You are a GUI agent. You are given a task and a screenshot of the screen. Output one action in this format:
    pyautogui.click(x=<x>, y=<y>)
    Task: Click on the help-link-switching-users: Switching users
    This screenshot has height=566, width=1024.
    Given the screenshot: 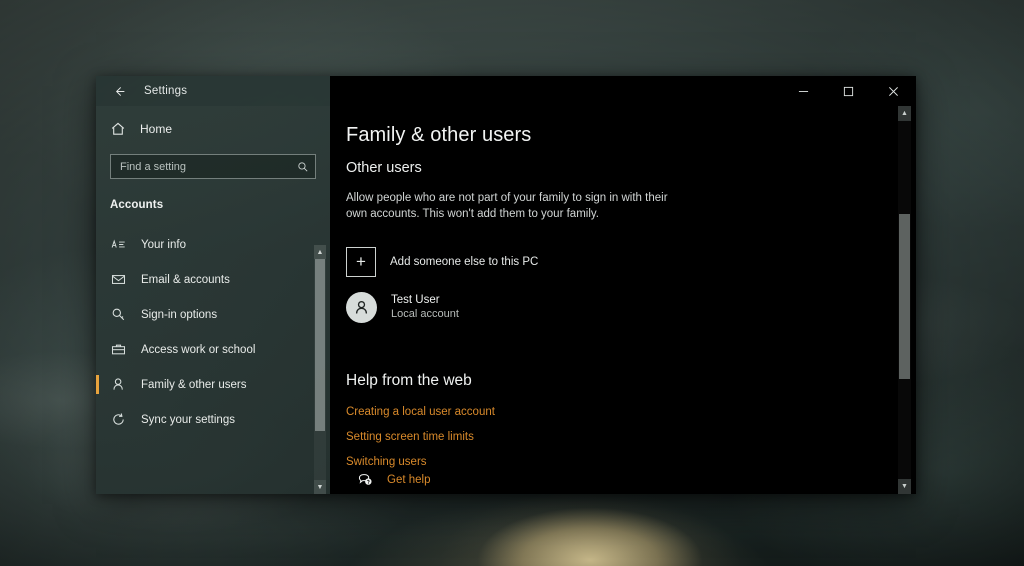 What is the action you would take?
    pyautogui.click(x=631, y=462)
    